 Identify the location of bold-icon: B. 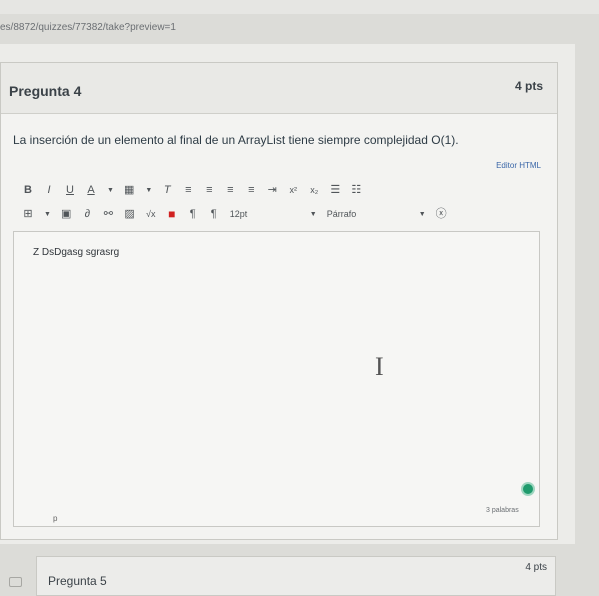
(28, 190).